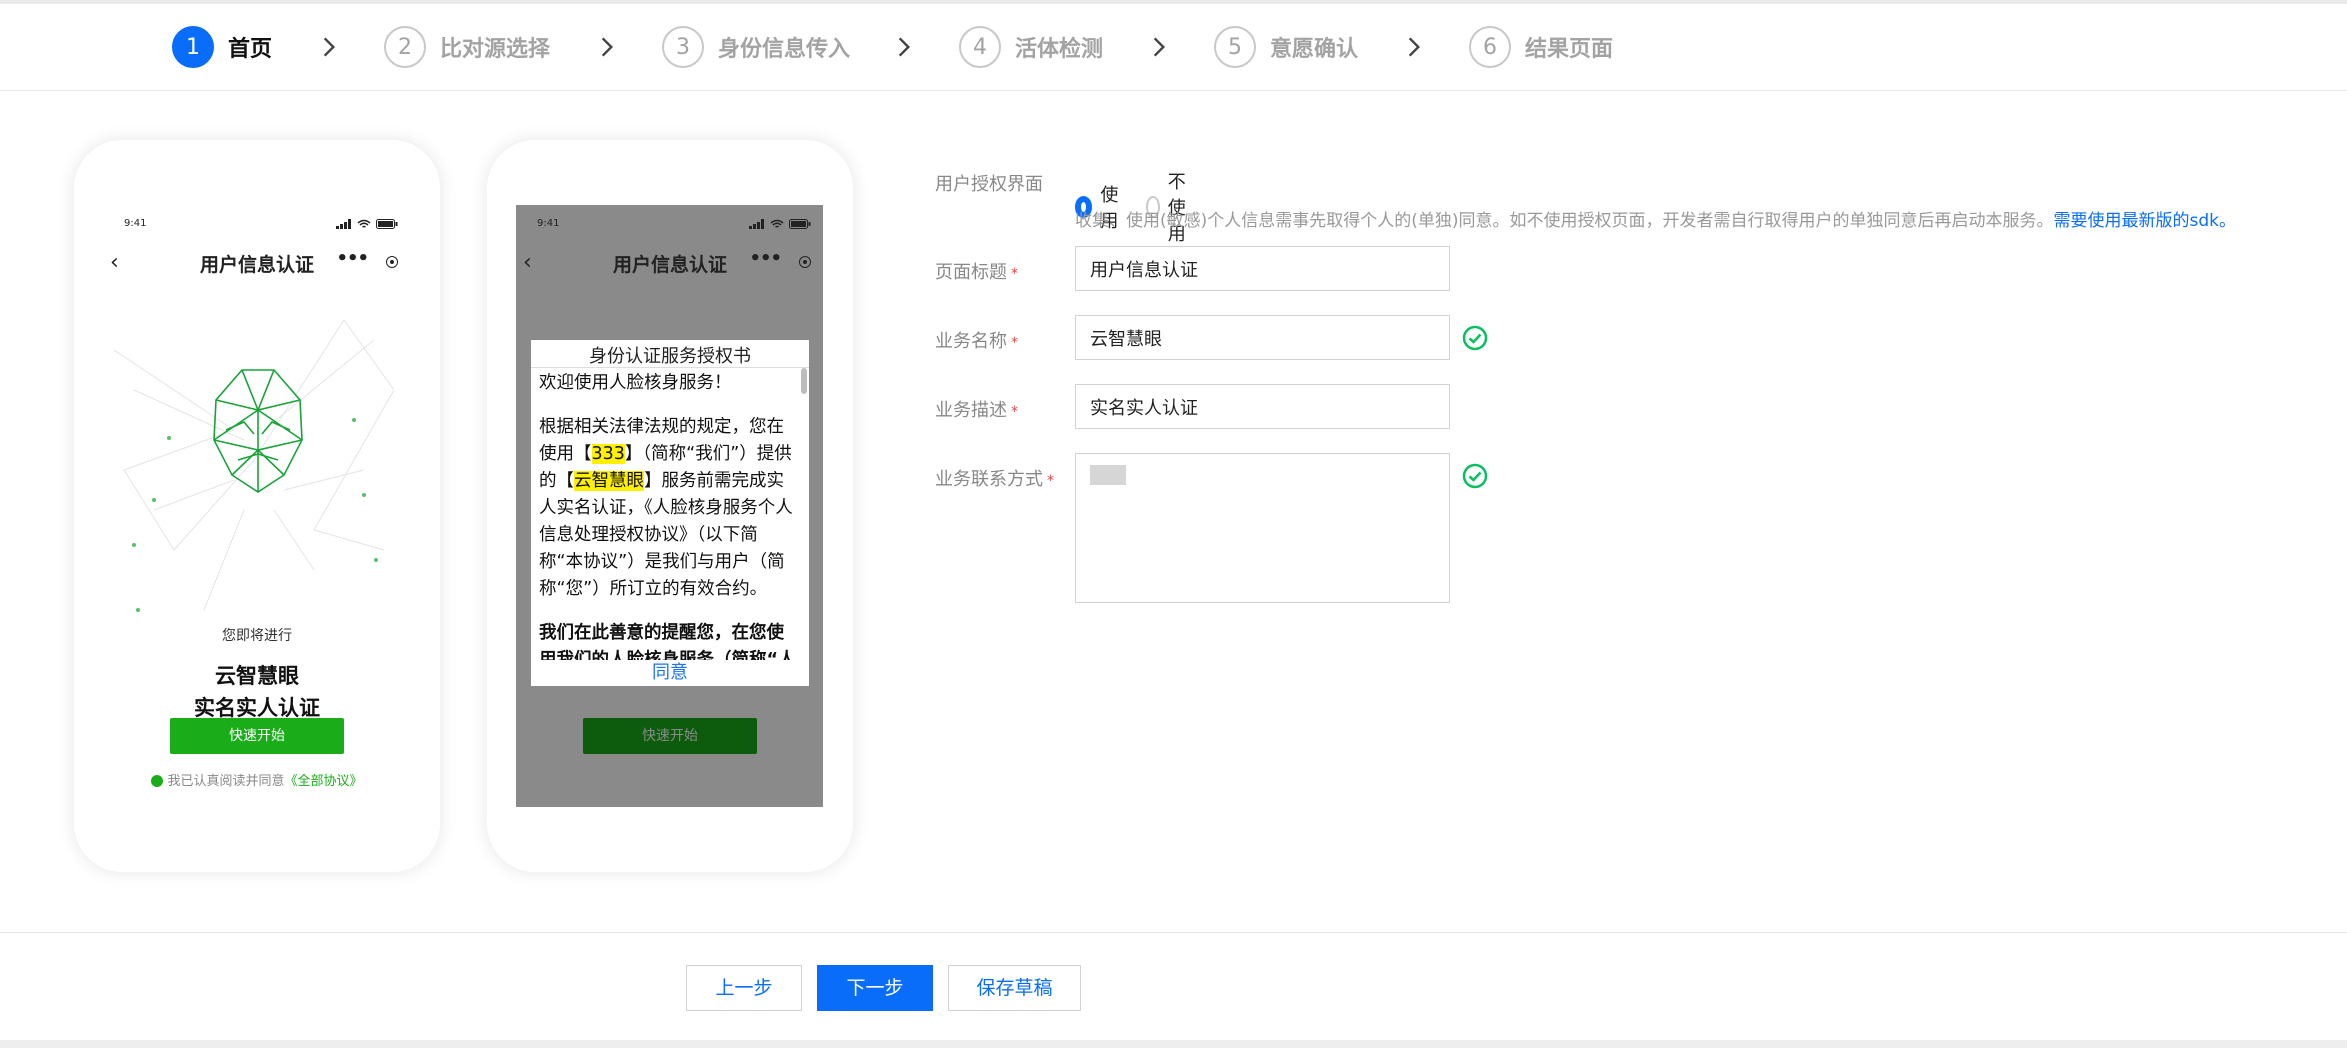 Image resolution: width=2347 pixels, height=1048 pixels. What do you see at coordinates (875, 988) in the screenshot?
I see `next-step-button: 下一步` at bounding box center [875, 988].